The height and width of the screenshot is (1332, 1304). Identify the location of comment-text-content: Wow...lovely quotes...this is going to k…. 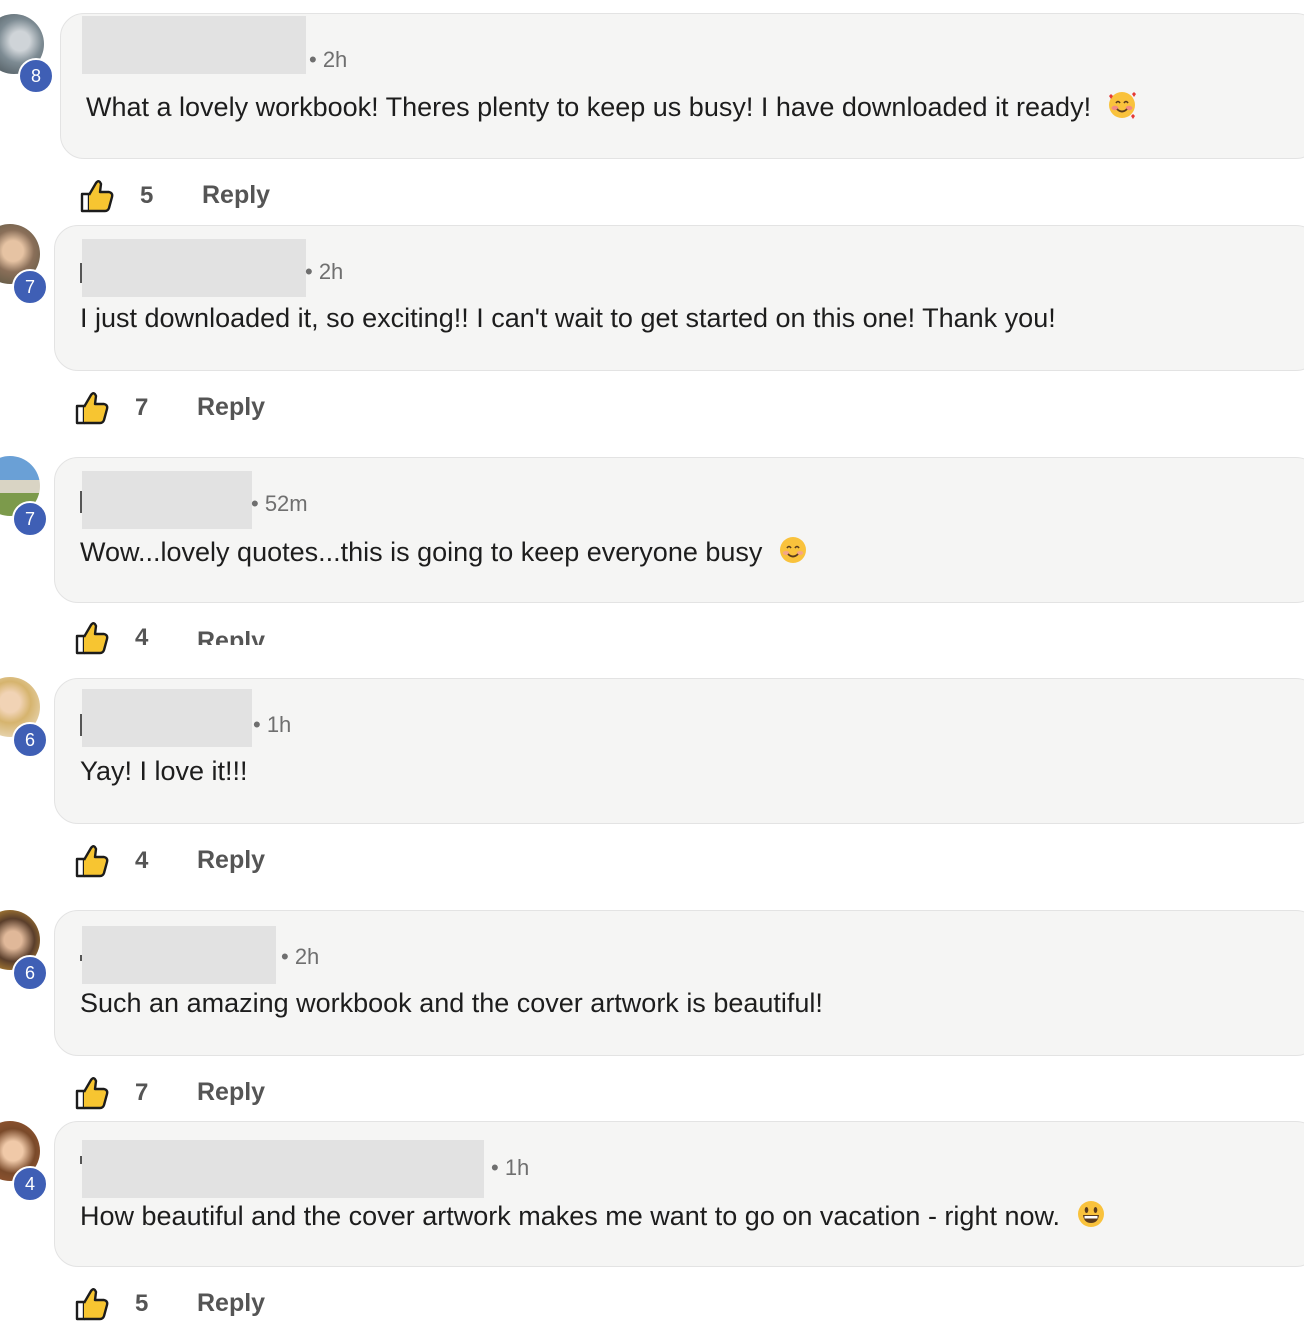
(421, 552).